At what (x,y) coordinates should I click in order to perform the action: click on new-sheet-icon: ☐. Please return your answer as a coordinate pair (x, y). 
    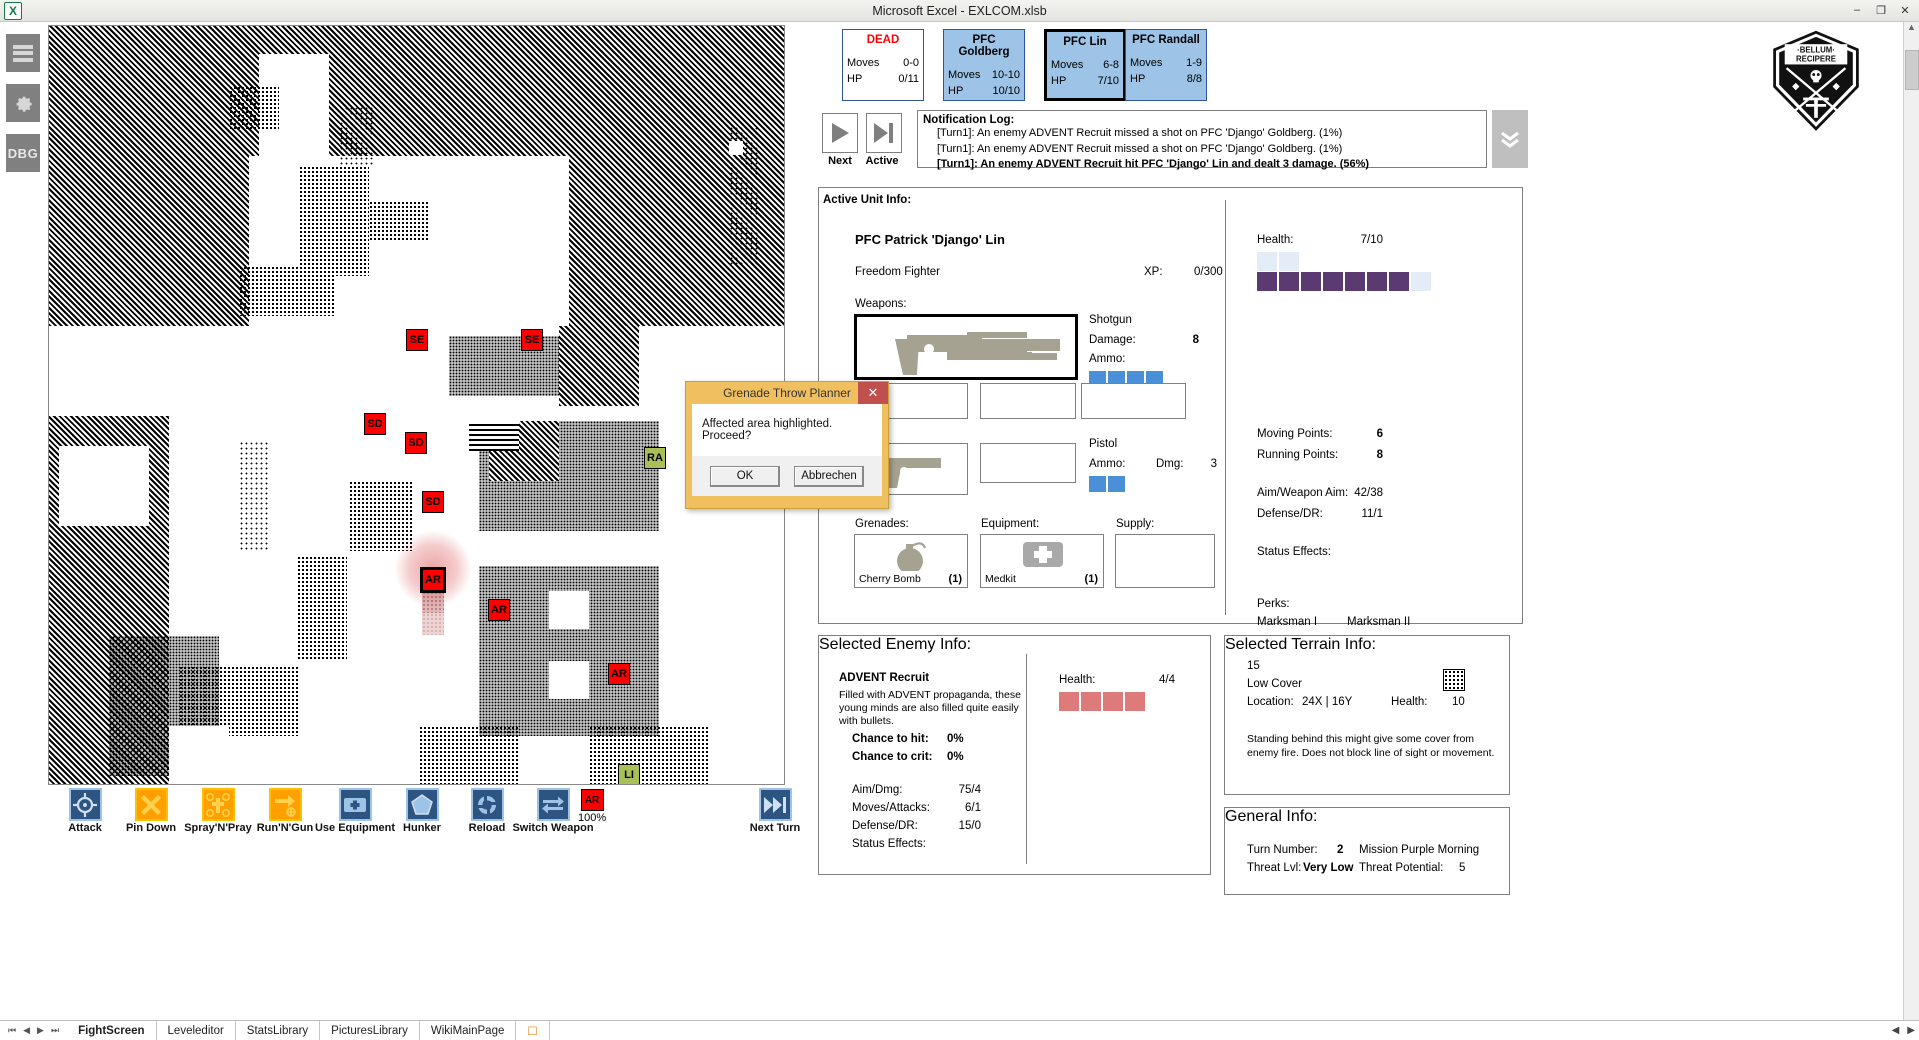
    Looking at the image, I should click on (533, 1030).